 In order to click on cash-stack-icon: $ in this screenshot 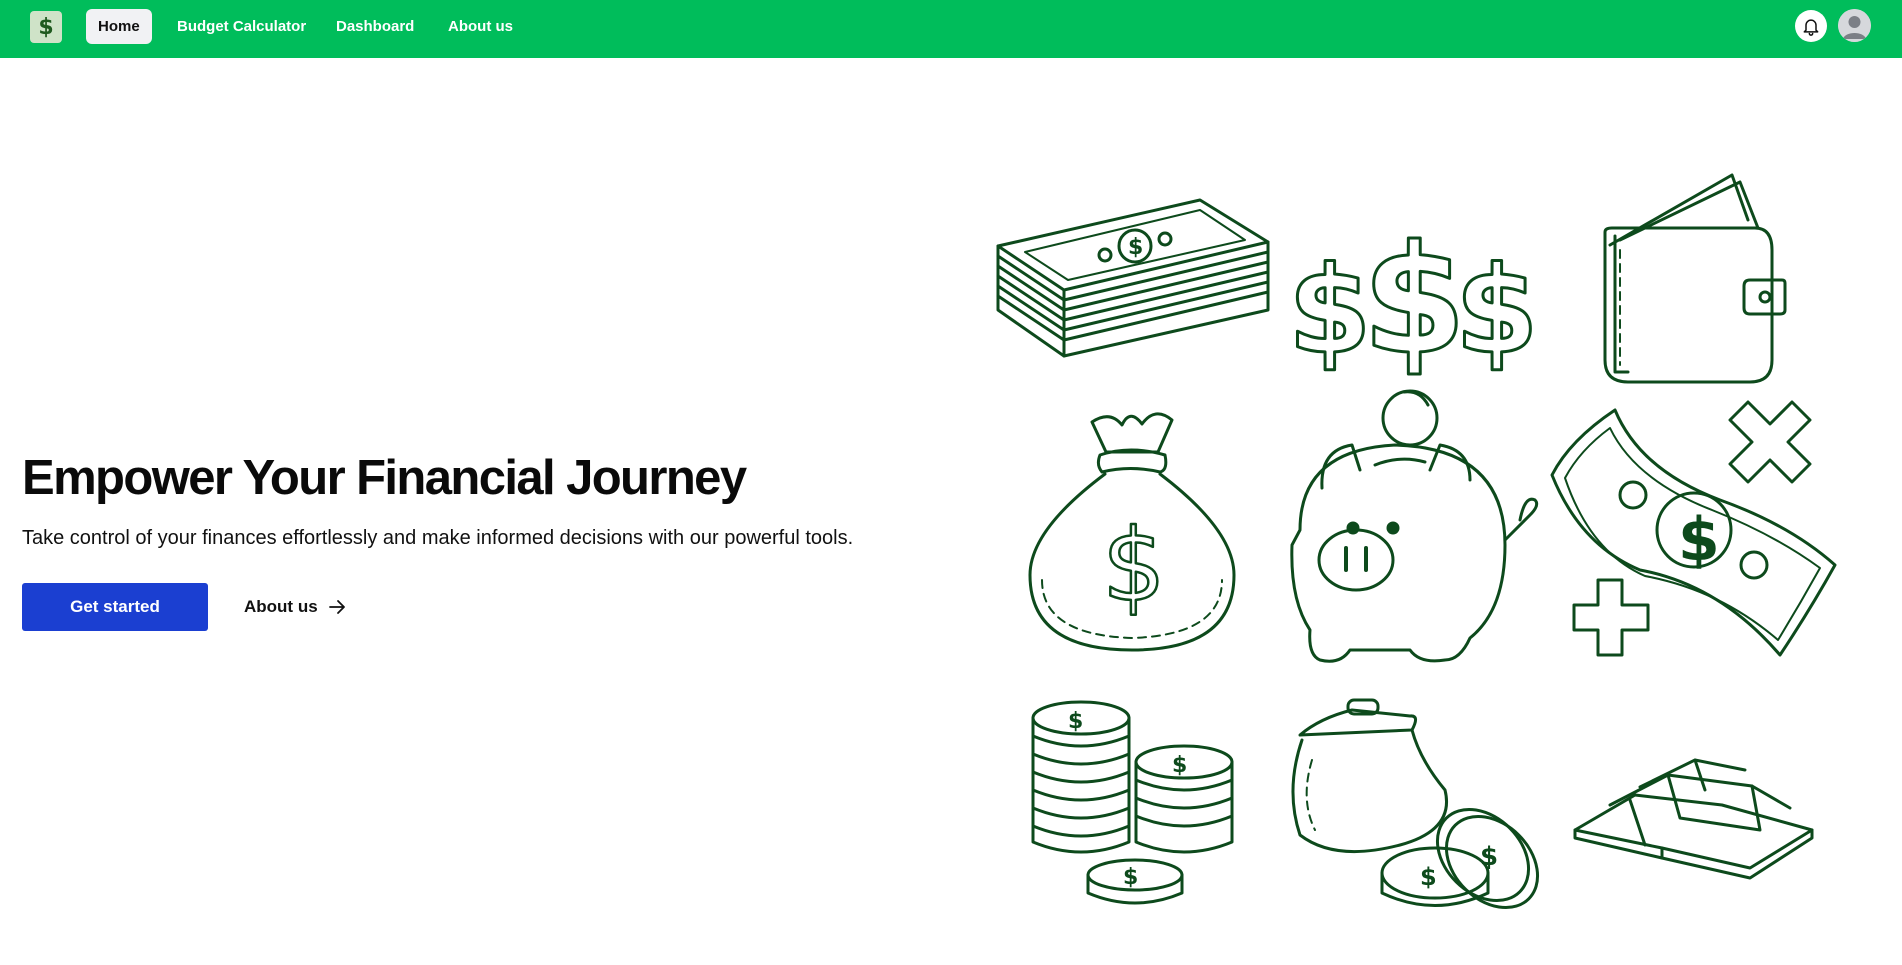, I will do `click(1133, 278)`.